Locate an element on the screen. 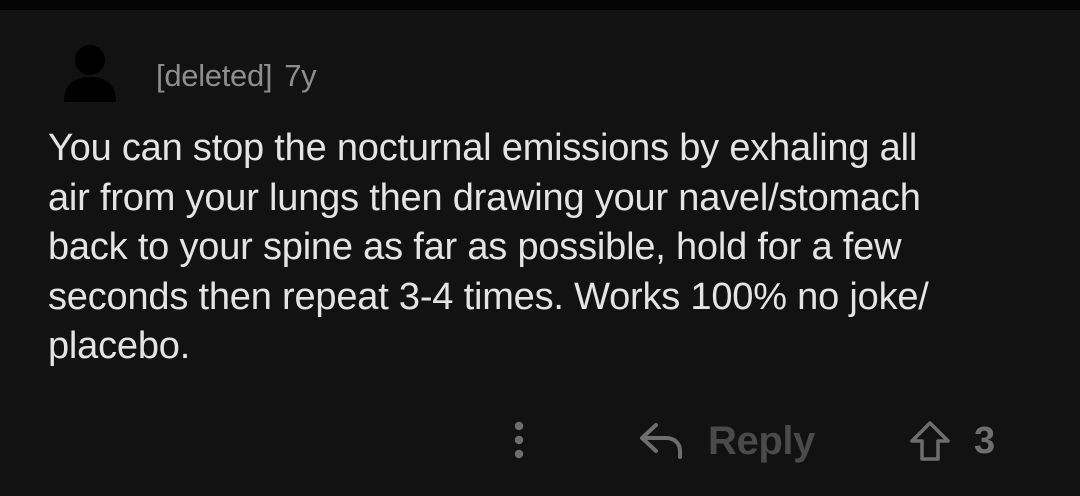 The image size is (1080, 496). vertical-ellipsis-icon is located at coordinates (519, 440).